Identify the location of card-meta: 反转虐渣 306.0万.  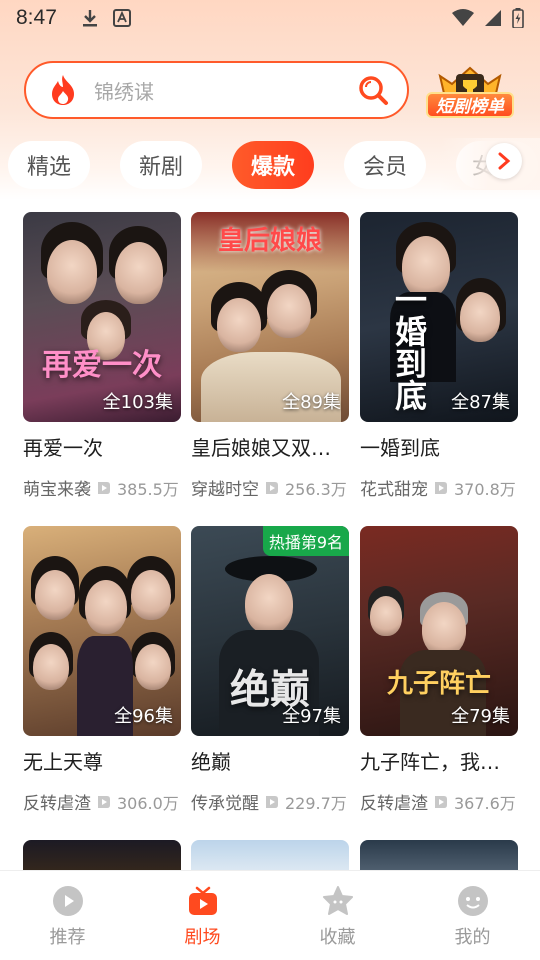
(102, 802).